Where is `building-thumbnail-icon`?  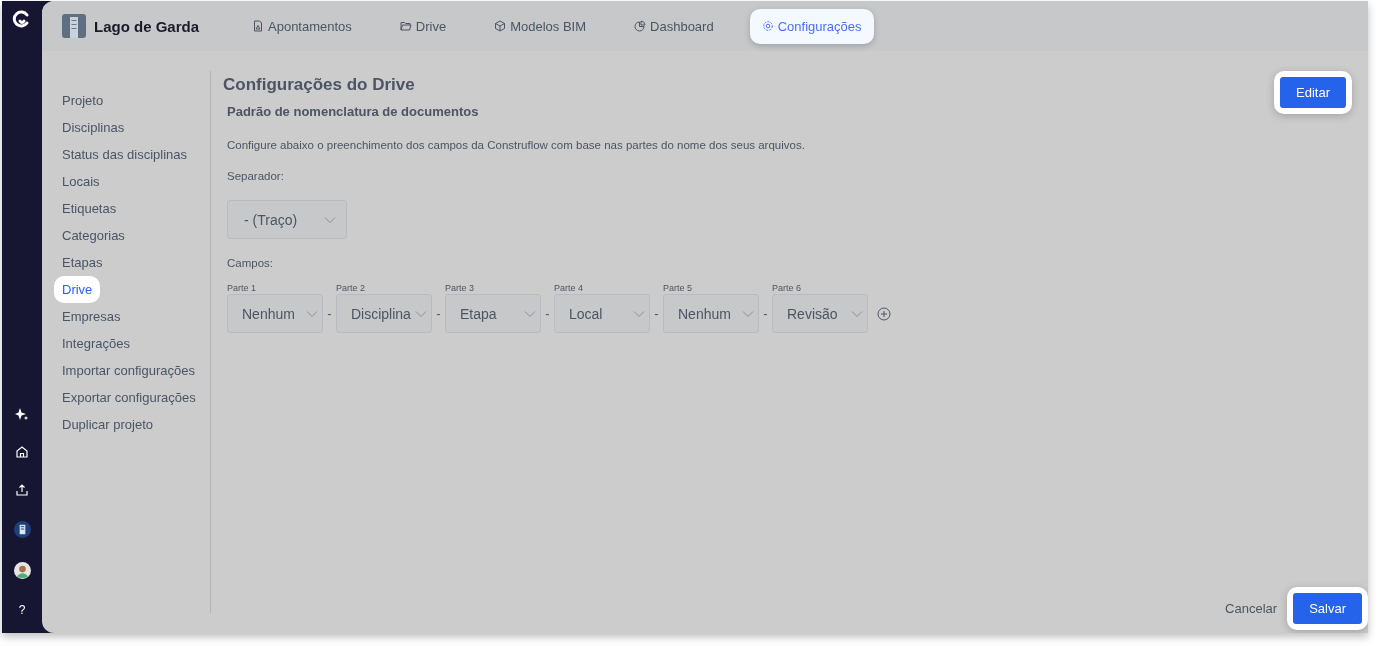
building-thumbnail-icon is located at coordinates (74, 26).